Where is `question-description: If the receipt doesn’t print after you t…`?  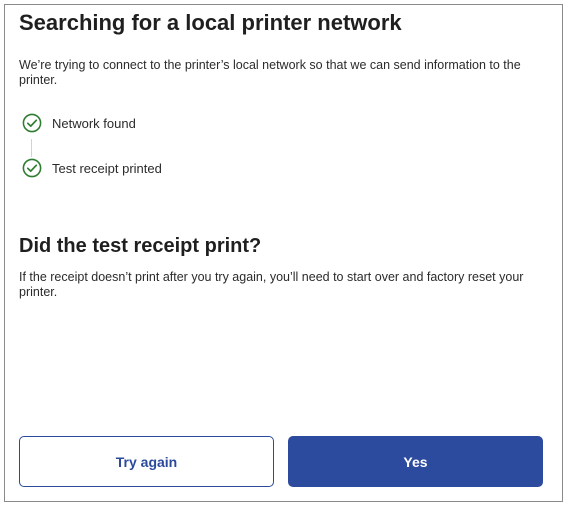 question-description: If the receipt doesn’t print after you t… is located at coordinates (271, 284).